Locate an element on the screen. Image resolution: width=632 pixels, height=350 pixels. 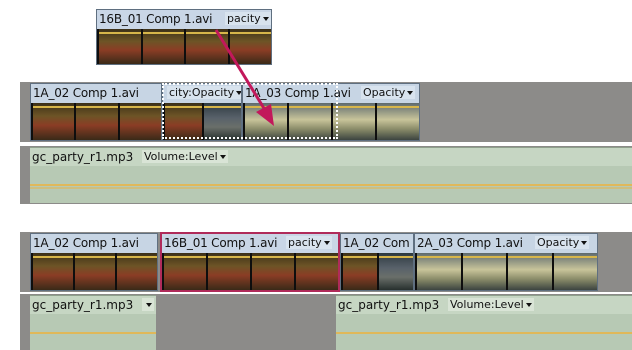
video-clip-1a02-second: 1A_02 Com is located at coordinates (377, 262).